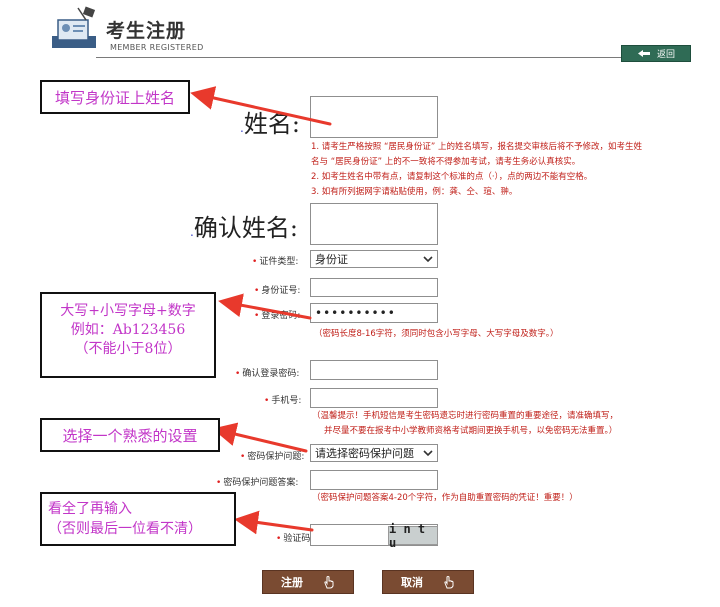  I want to click on back-button: 返回, so click(656, 53).